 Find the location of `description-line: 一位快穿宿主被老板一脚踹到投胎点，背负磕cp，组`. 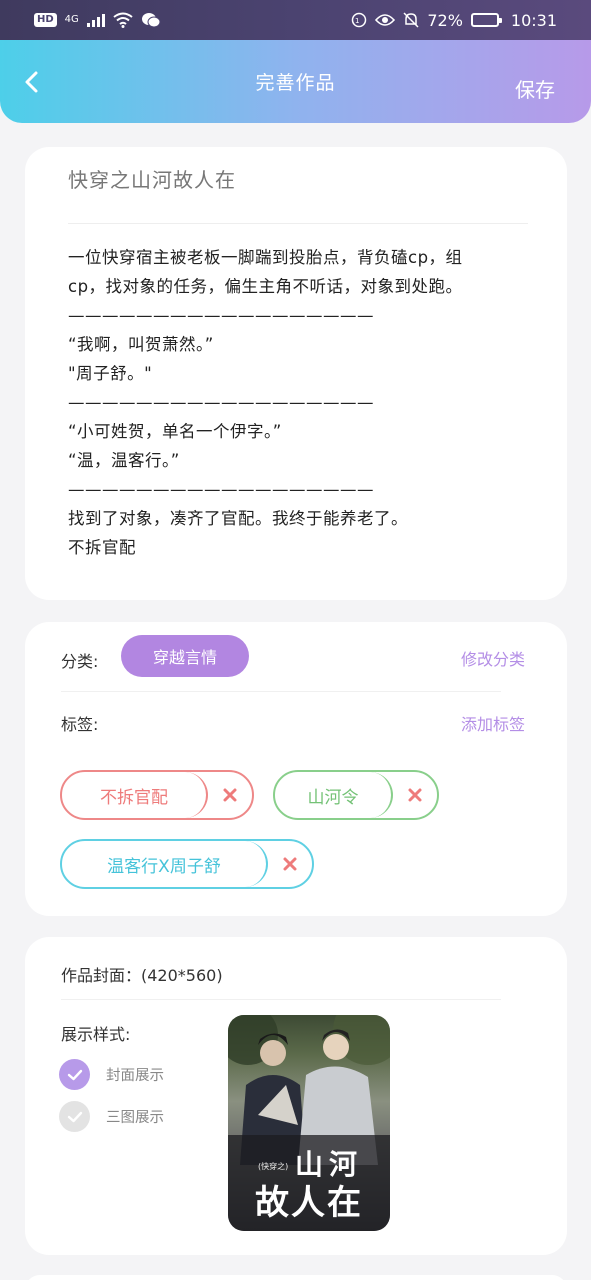

description-line: 一位快穿宿主被老板一脚踹到投胎点，背负磕cp，组 is located at coordinates (265, 257).